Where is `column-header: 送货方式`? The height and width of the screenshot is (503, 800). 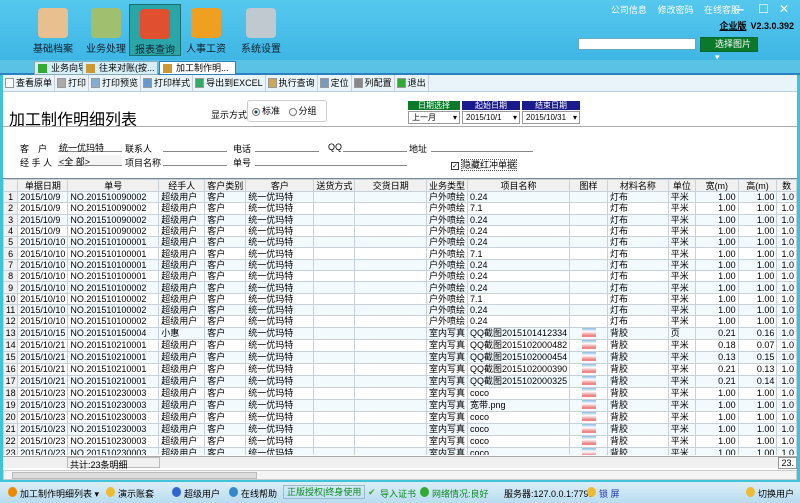 column-header: 送货方式 is located at coordinates (334, 185).